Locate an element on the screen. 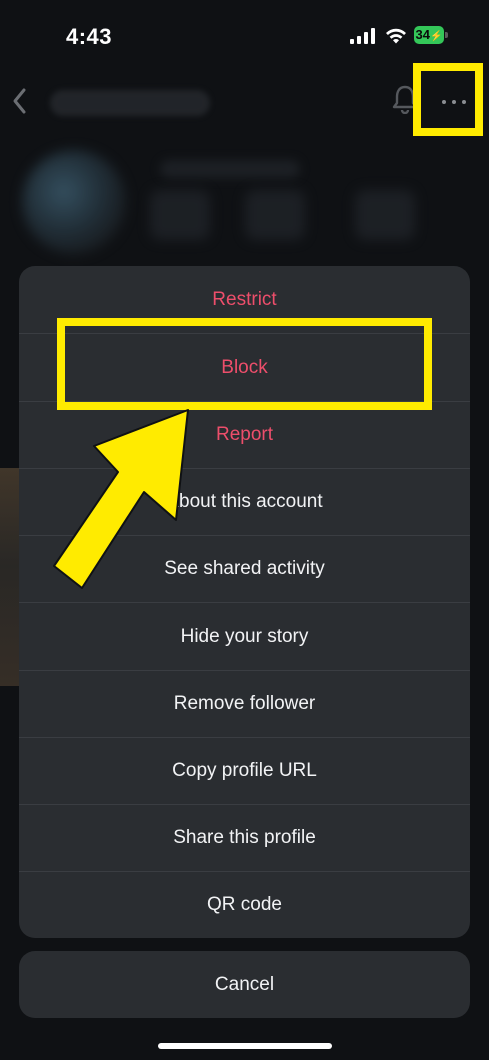 The height and width of the screenshot is (1060, 489). home-indicator is located at coordinates (245, 1046).